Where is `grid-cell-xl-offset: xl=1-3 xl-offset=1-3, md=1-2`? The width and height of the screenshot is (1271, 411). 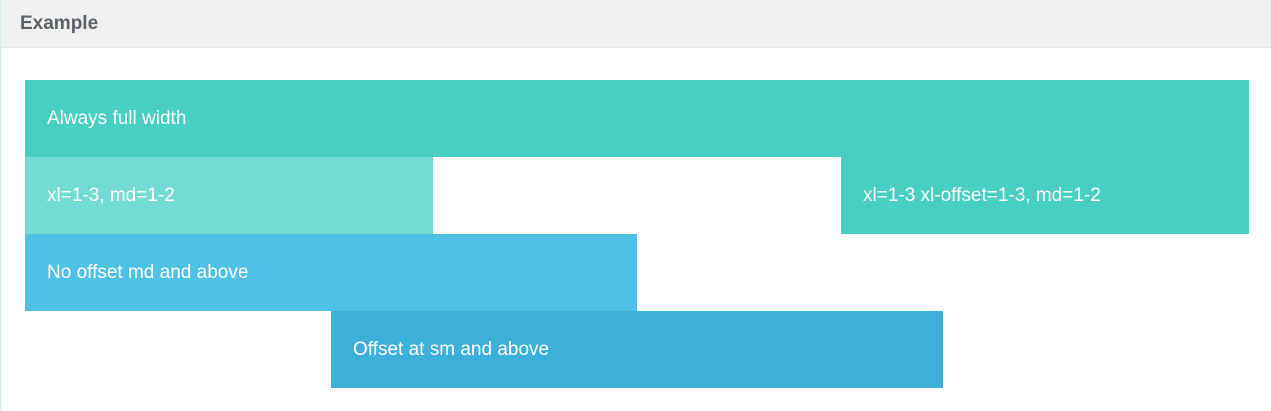 grid-cell-xl-offset: xl=1-3 xl-offset=1-3, md=1-2 is located at coordinates (1045, 195).